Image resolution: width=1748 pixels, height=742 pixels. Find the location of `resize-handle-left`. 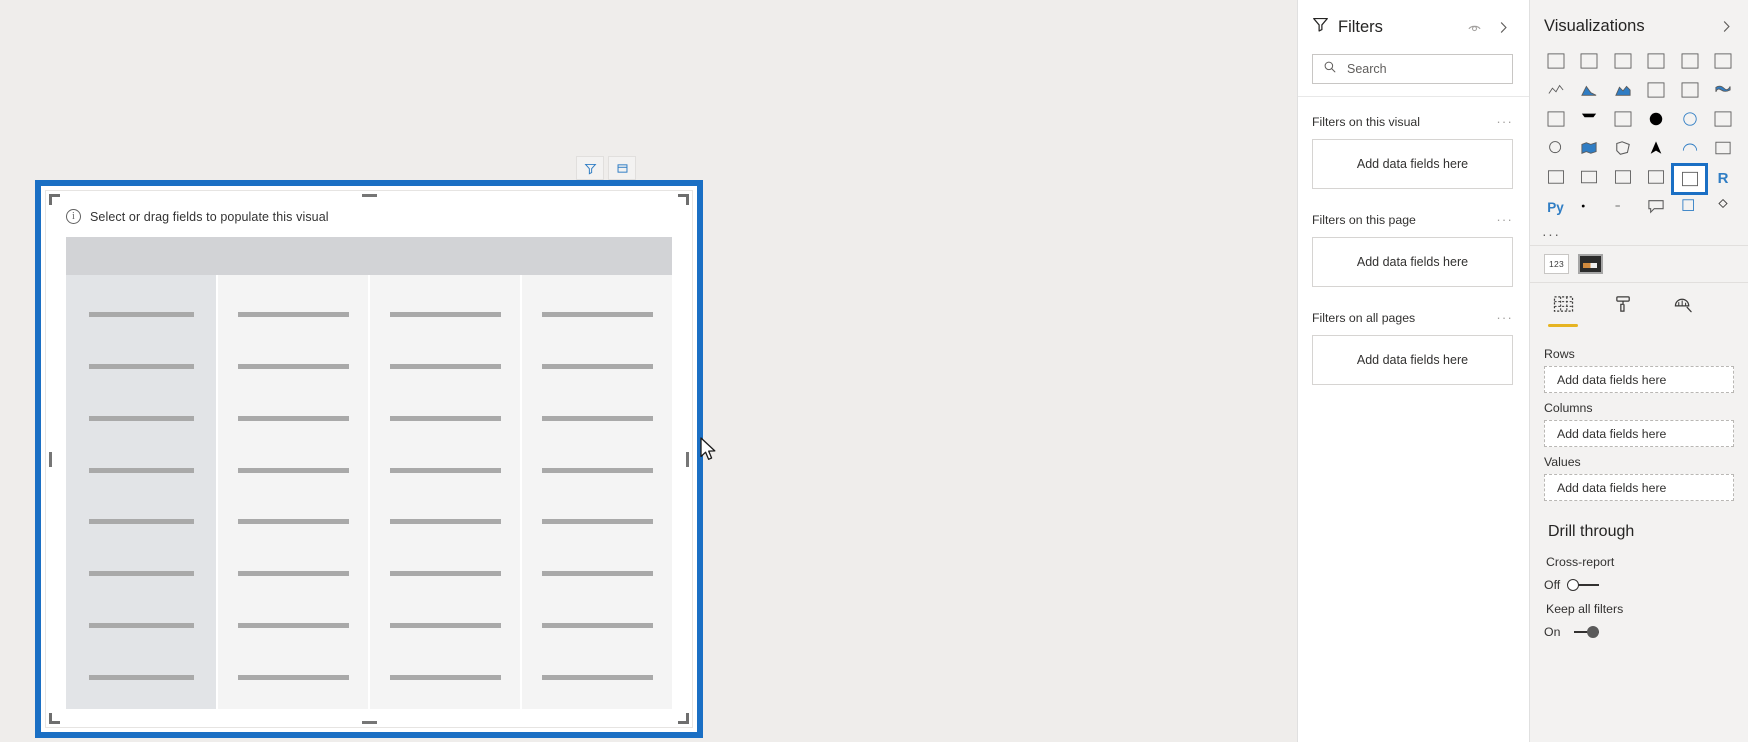

resize-handle-left is located at coordinates (50, 459).